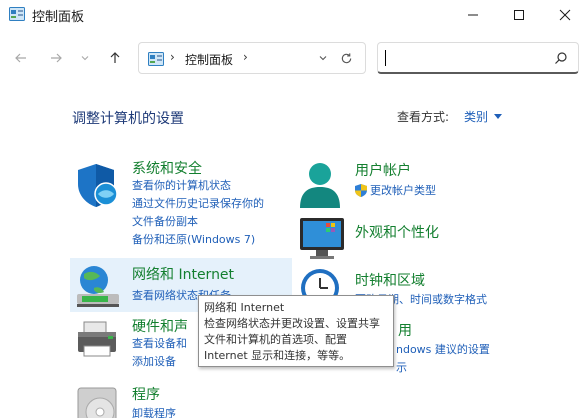  What do you see at coordinates (385, 58) in the screenshot?
I see `text-caret` at bounding box center [385, 58].